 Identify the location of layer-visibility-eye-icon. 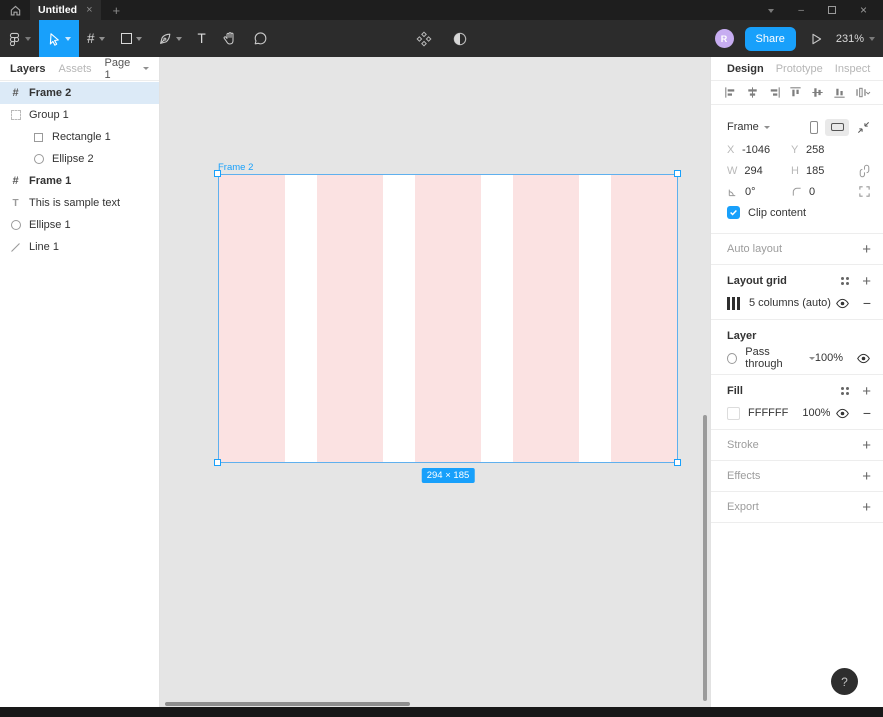
(863, 358).